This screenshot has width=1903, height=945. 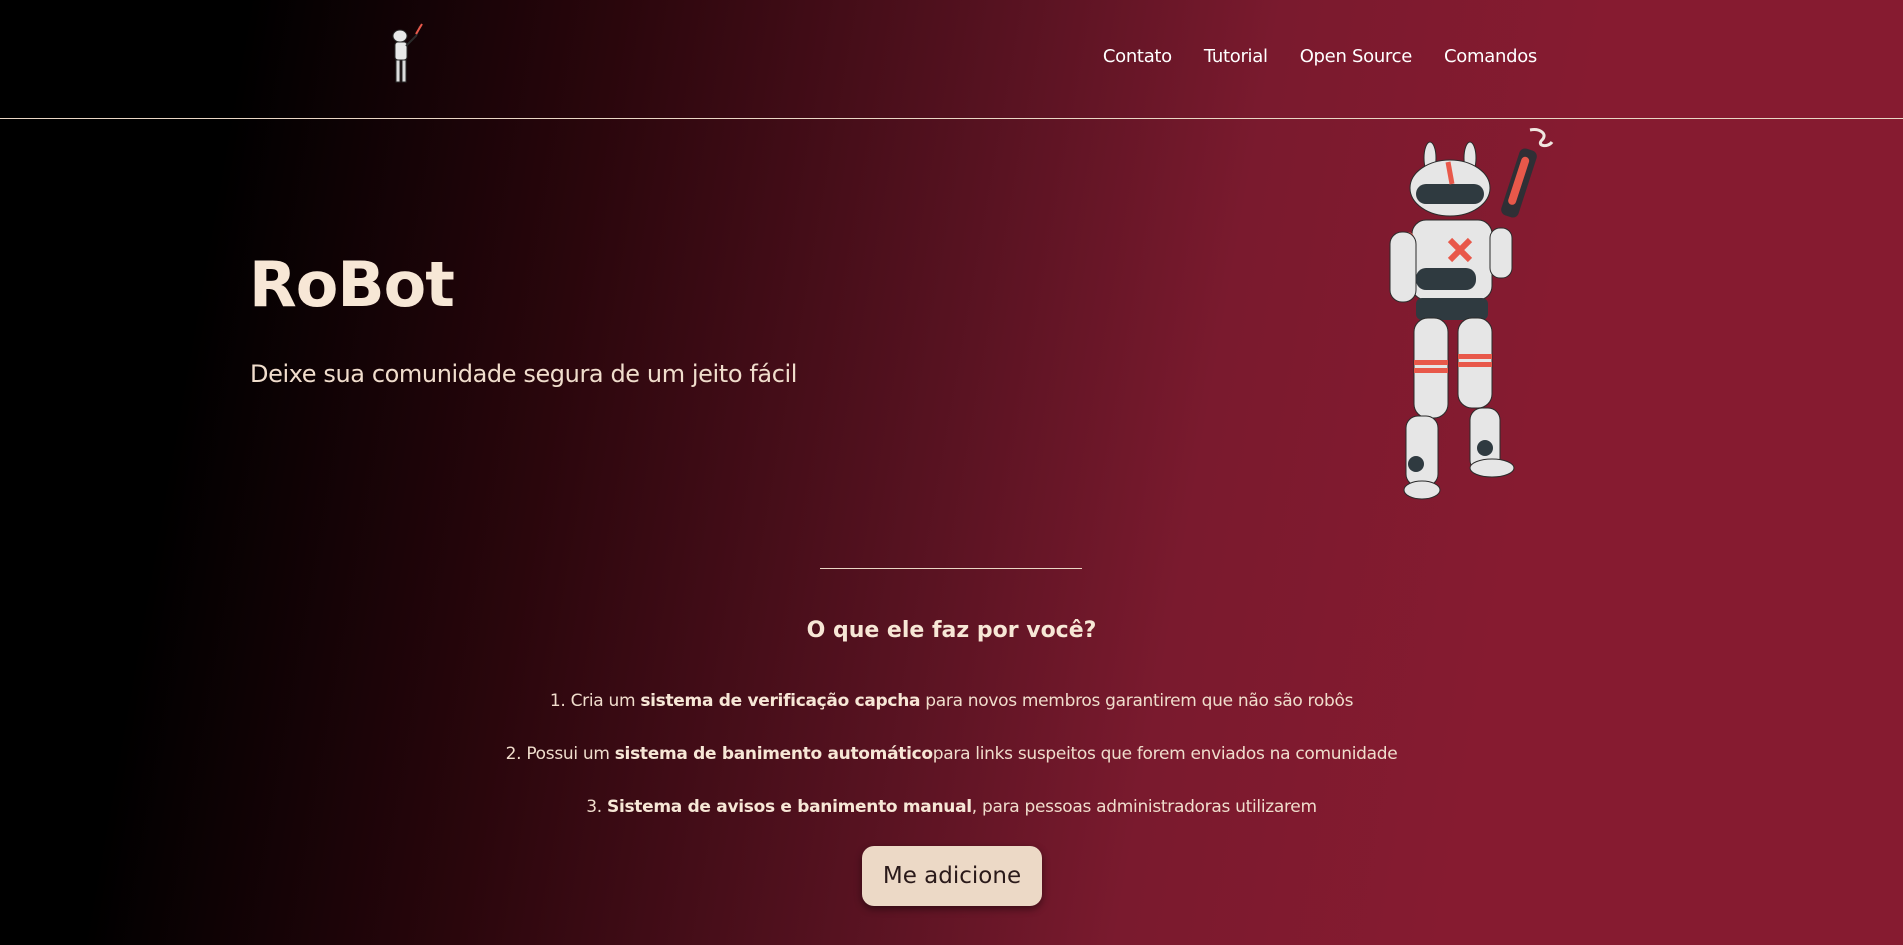 What do you see at coordinates (952, 876) in the screenshot?
I see `add-bot-button: Me adicione` at bounding box center [952, 876].